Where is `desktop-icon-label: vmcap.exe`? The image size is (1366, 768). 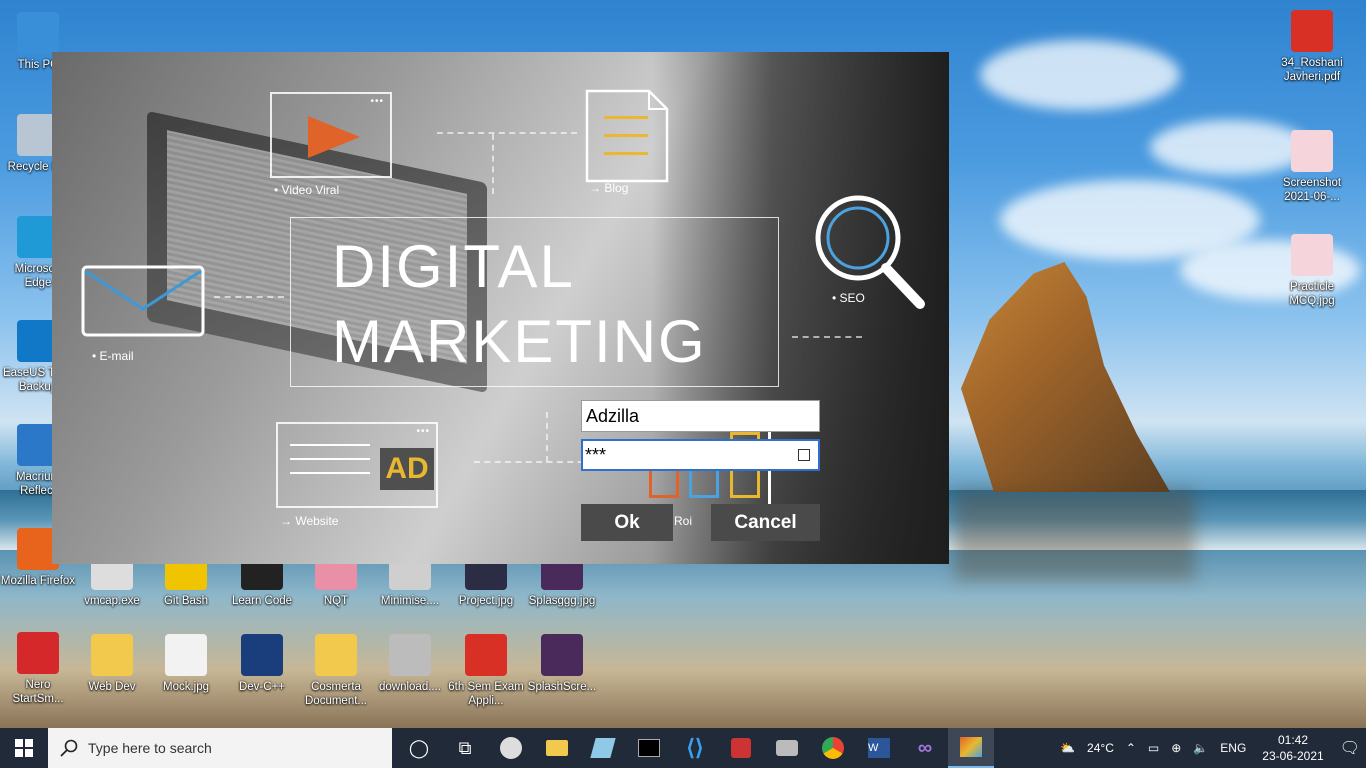
desktop-icon-label: vmcap.exe is located at coordinates (112, 601).